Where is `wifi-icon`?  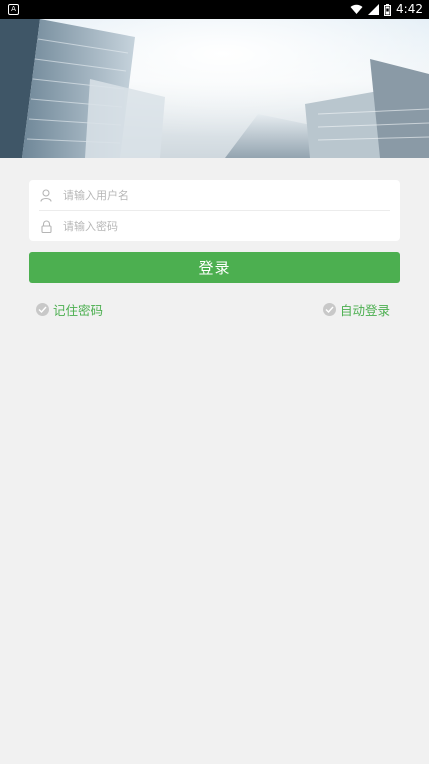
wifi-icon is located at coordinates (356, 9).